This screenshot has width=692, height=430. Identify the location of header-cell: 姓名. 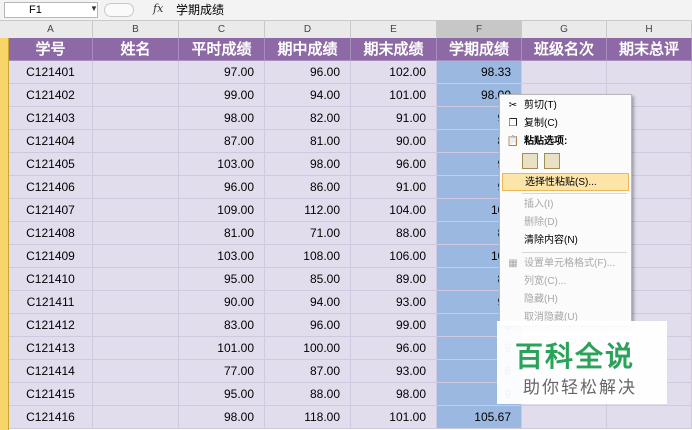
(136, 49).